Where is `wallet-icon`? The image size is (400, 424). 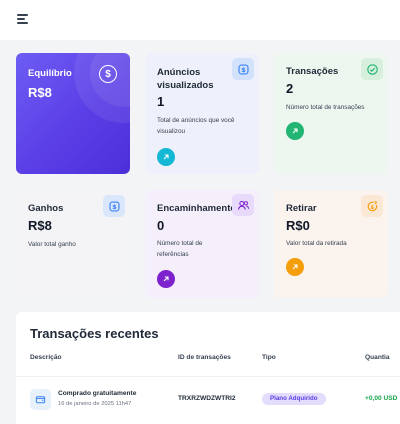 wallet-icon is located at coordinates (40, 399).